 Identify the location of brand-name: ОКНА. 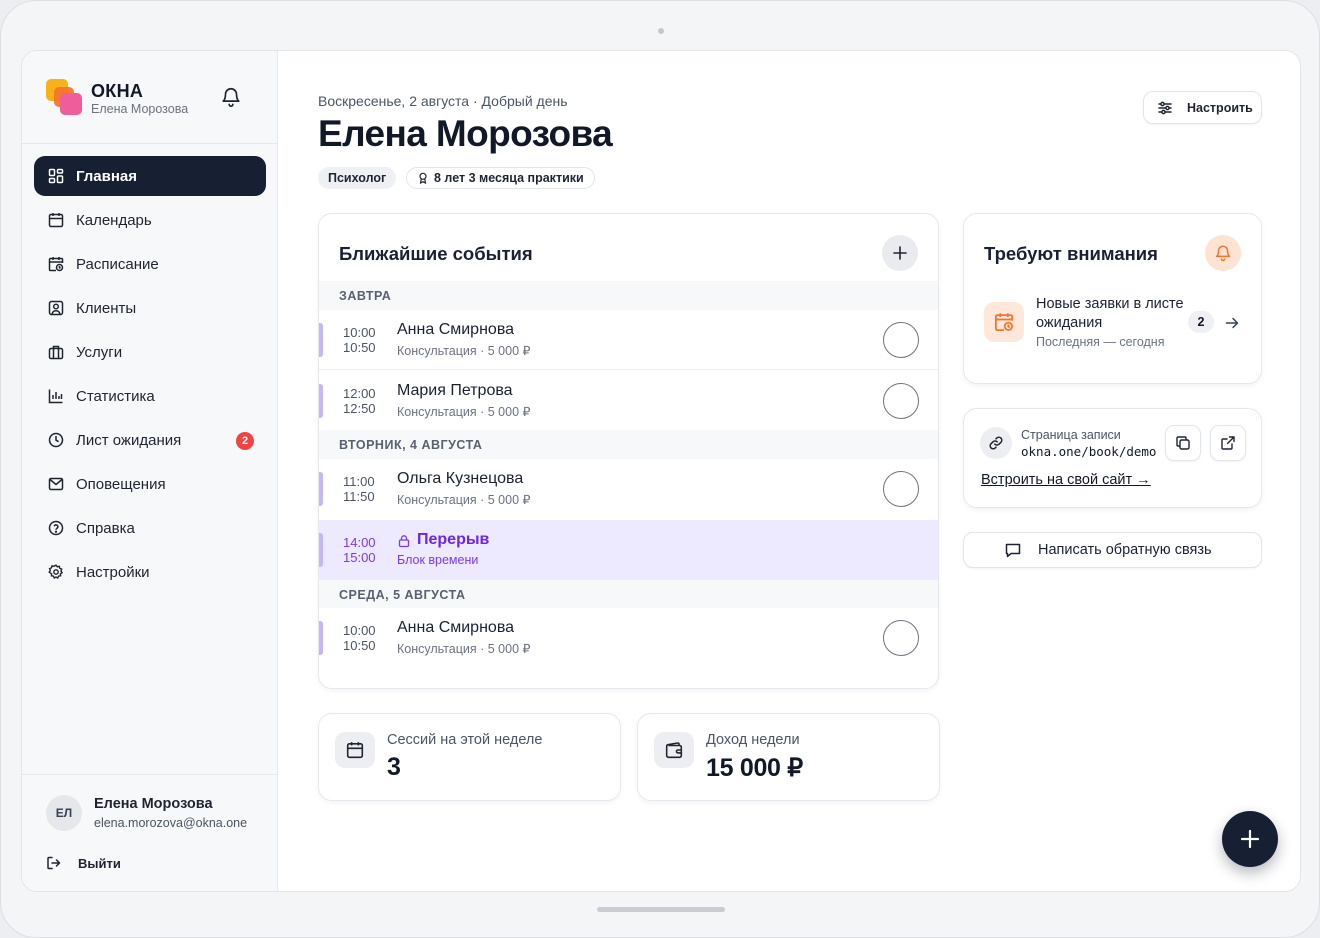
(117, 91).